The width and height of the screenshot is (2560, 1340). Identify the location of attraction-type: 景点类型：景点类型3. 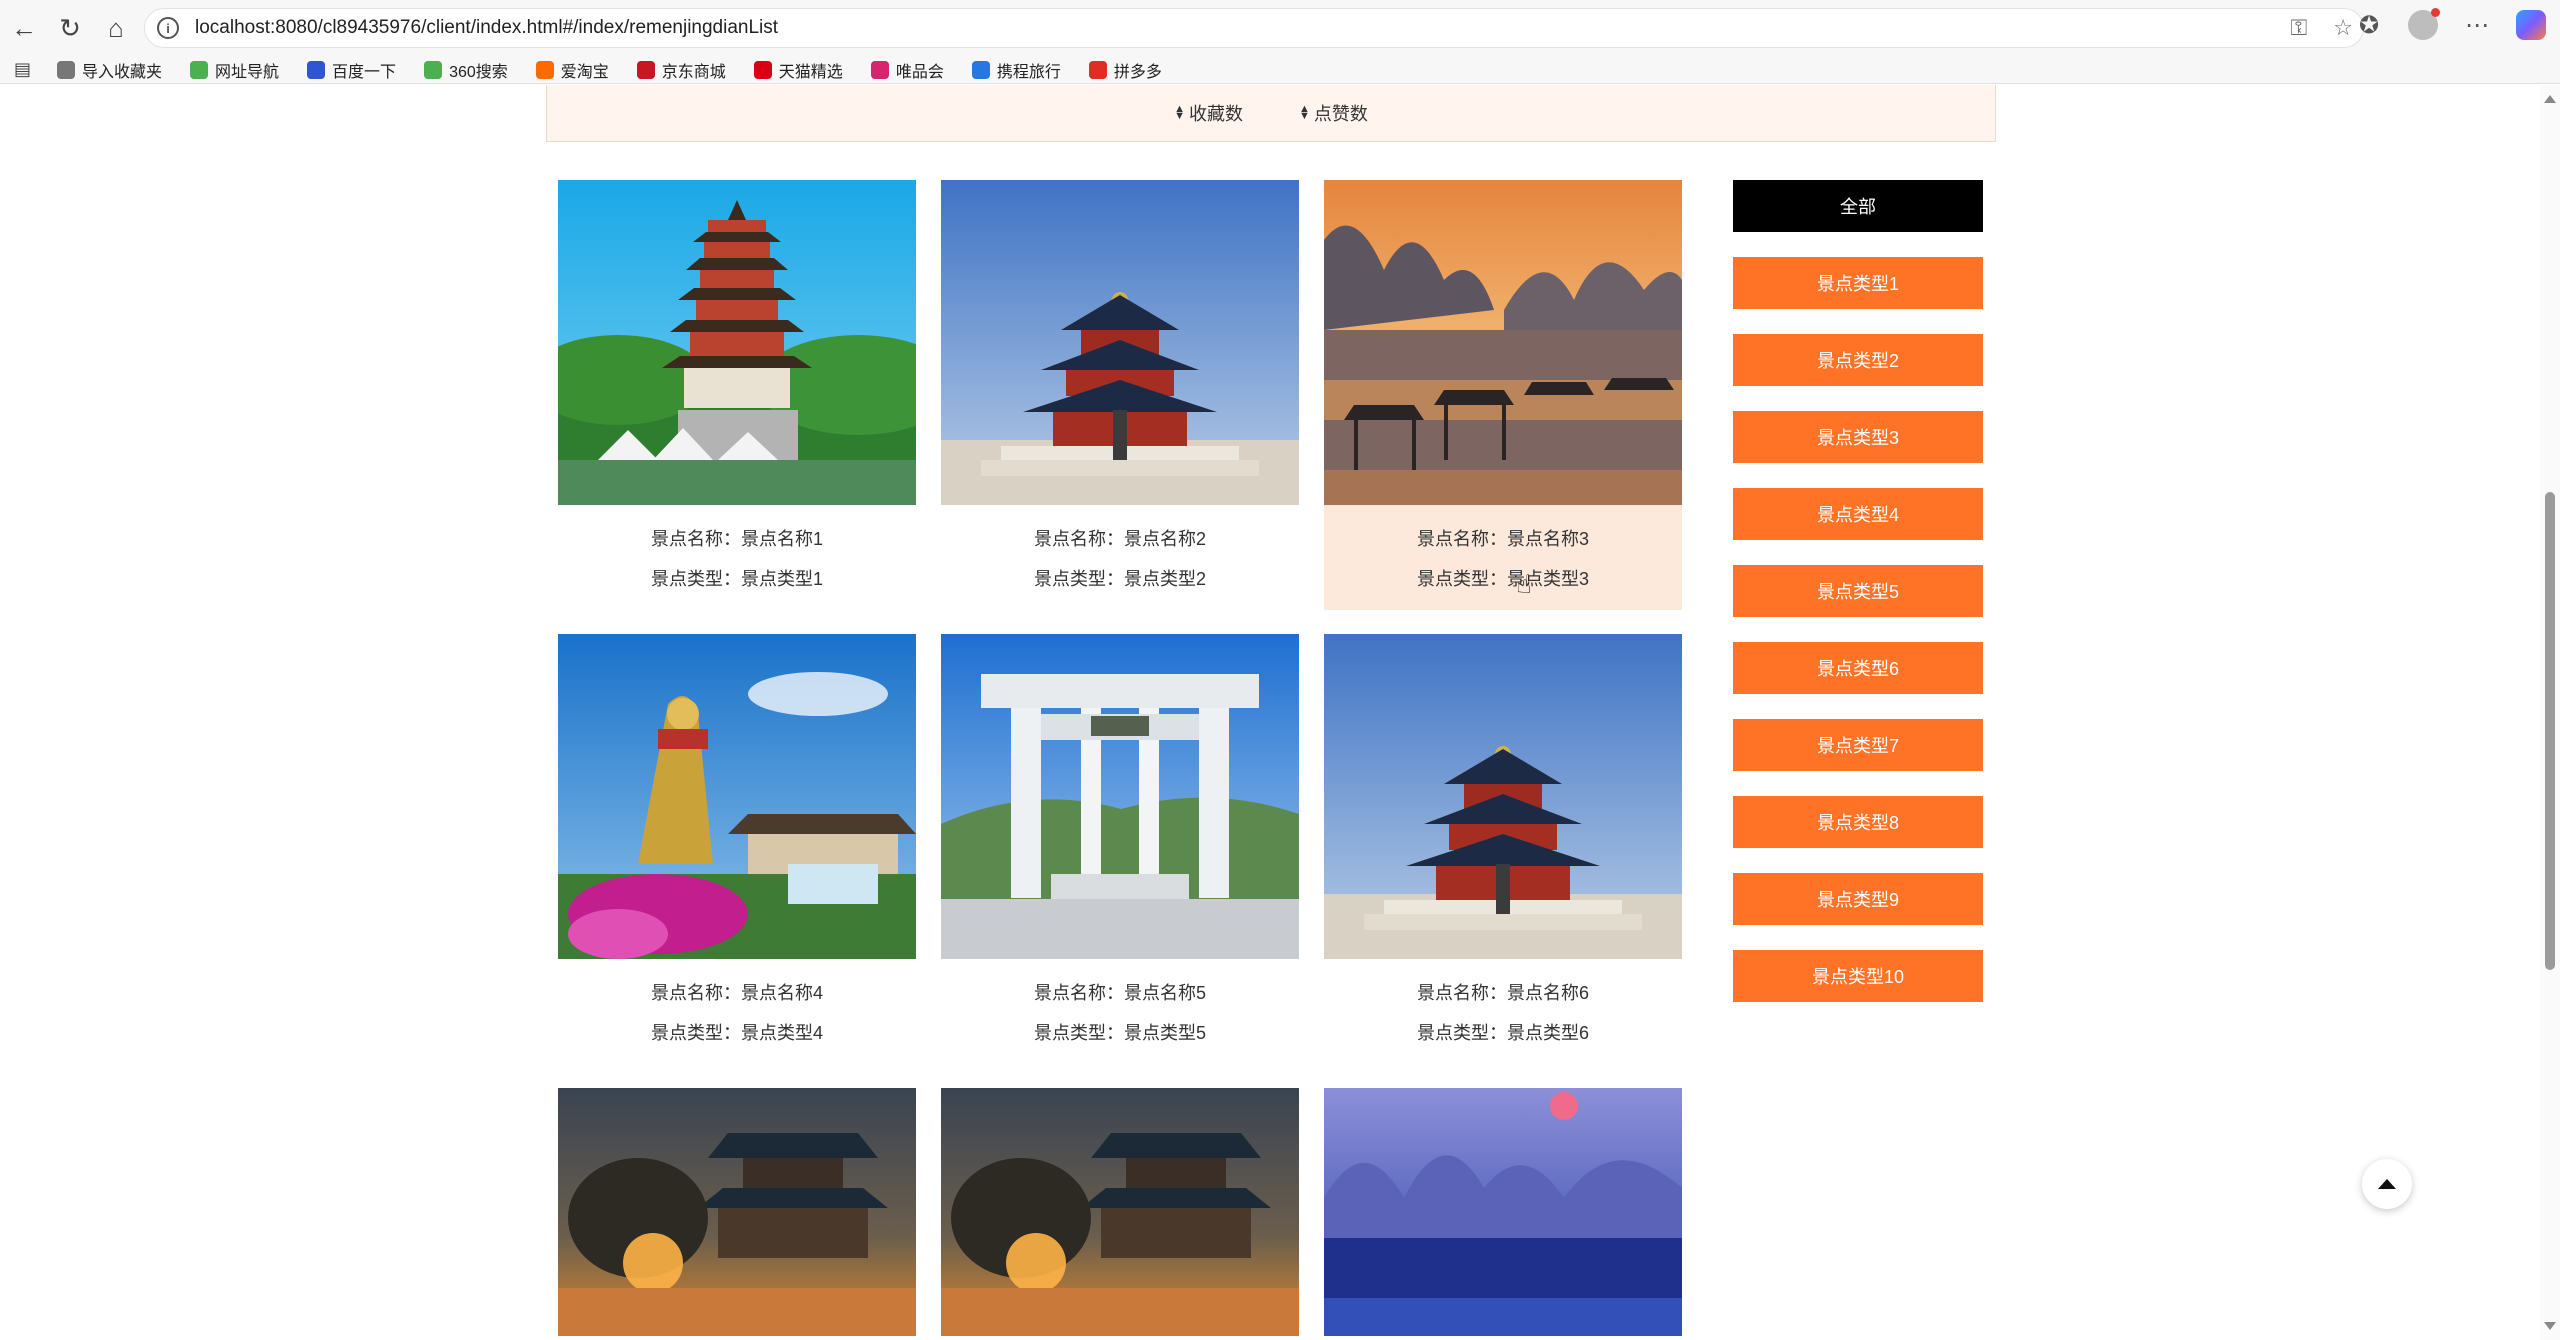
(1502, 579).